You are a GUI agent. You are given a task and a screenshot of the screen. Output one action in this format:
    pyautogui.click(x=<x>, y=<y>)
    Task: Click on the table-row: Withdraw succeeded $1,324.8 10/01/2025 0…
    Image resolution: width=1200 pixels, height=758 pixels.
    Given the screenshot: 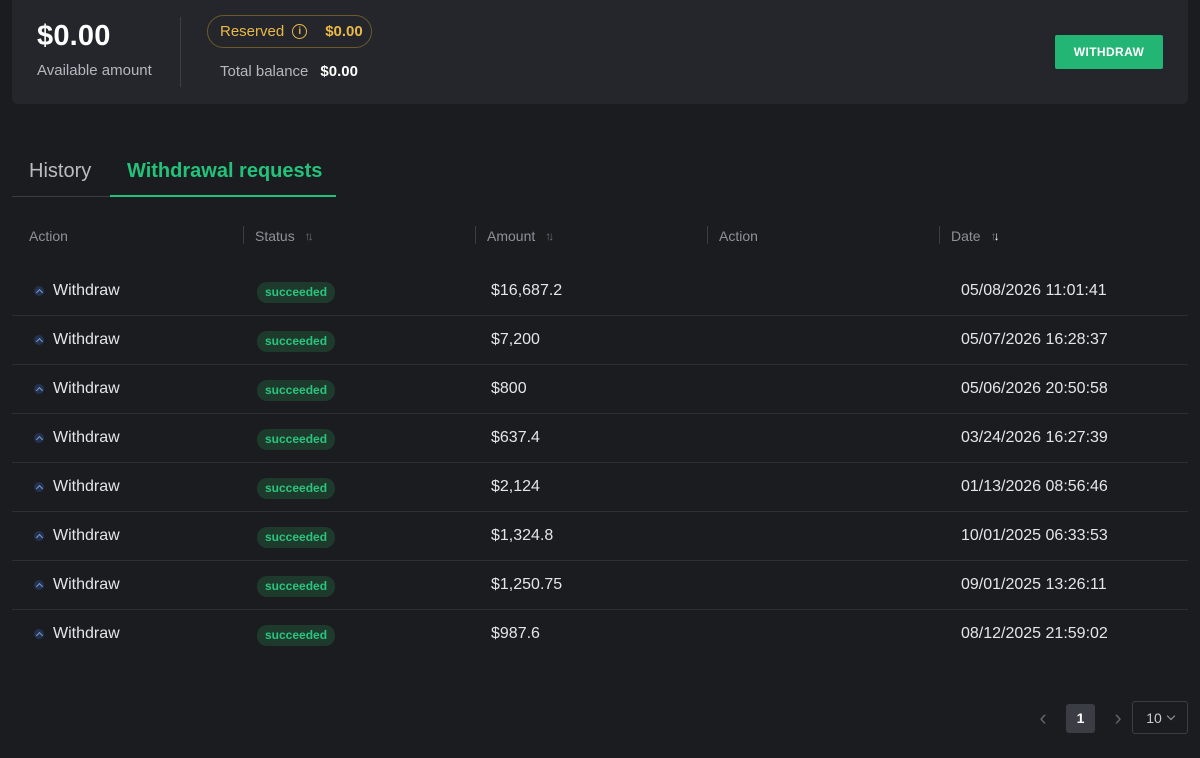 What is the action you would take?
    pyautogui.click(x=600, y=536)
    